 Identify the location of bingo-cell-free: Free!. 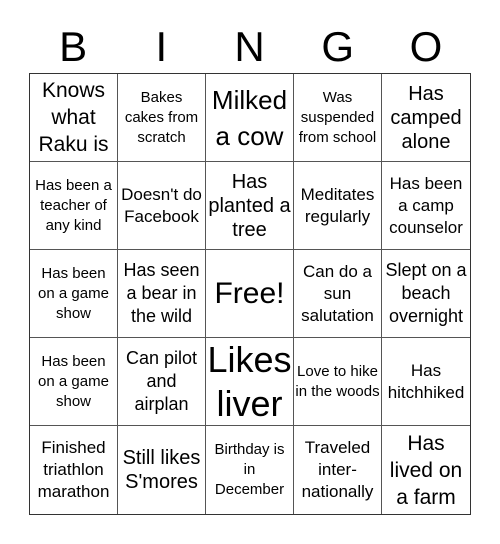
(250, 294).